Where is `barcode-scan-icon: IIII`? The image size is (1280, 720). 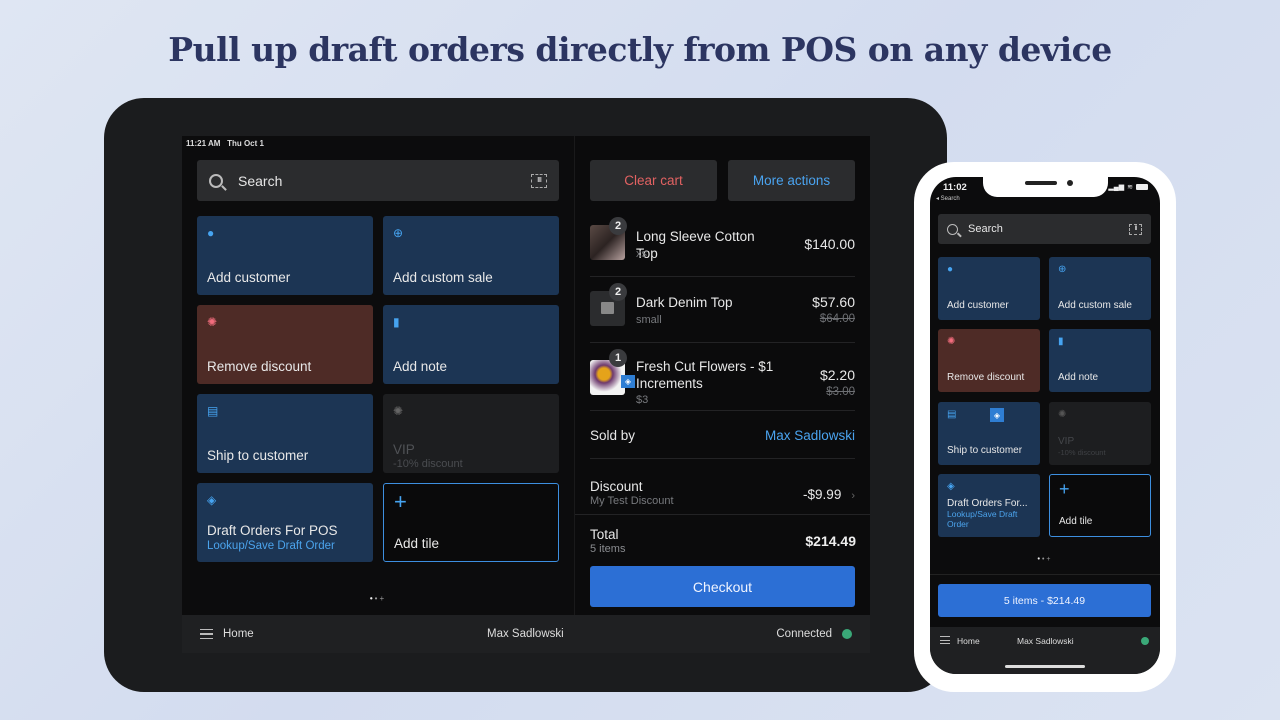
barcode-scan-icon: IIII is located at coordinates (539, 180).